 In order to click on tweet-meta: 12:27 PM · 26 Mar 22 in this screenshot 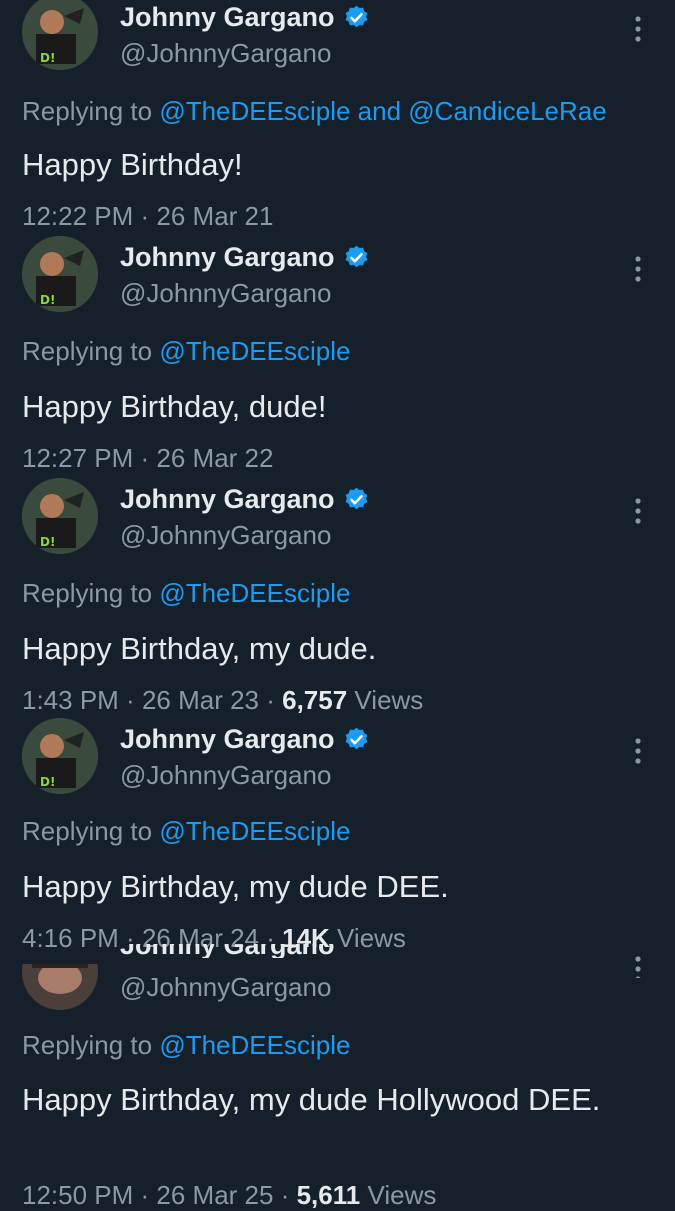, I will do `click(147, 458)`.